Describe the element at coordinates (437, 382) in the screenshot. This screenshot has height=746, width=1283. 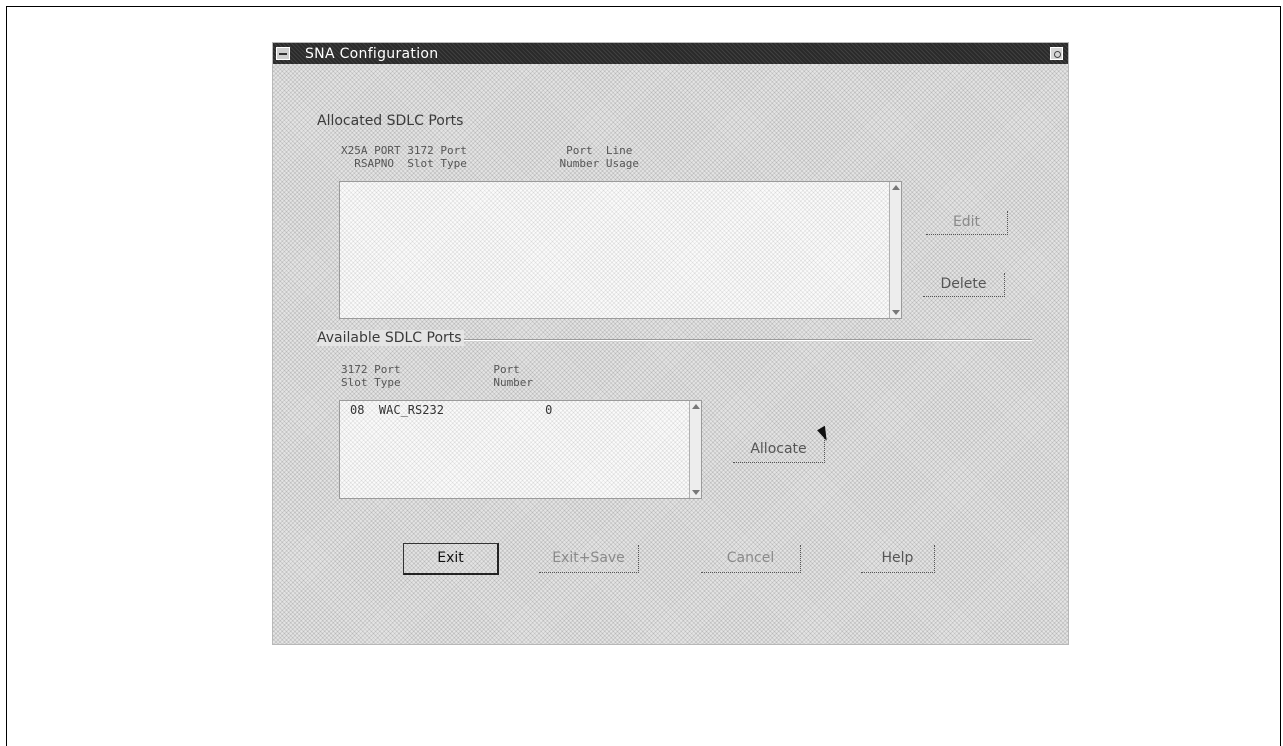
I see `available-header-line2: Slot Type Number` at that location.